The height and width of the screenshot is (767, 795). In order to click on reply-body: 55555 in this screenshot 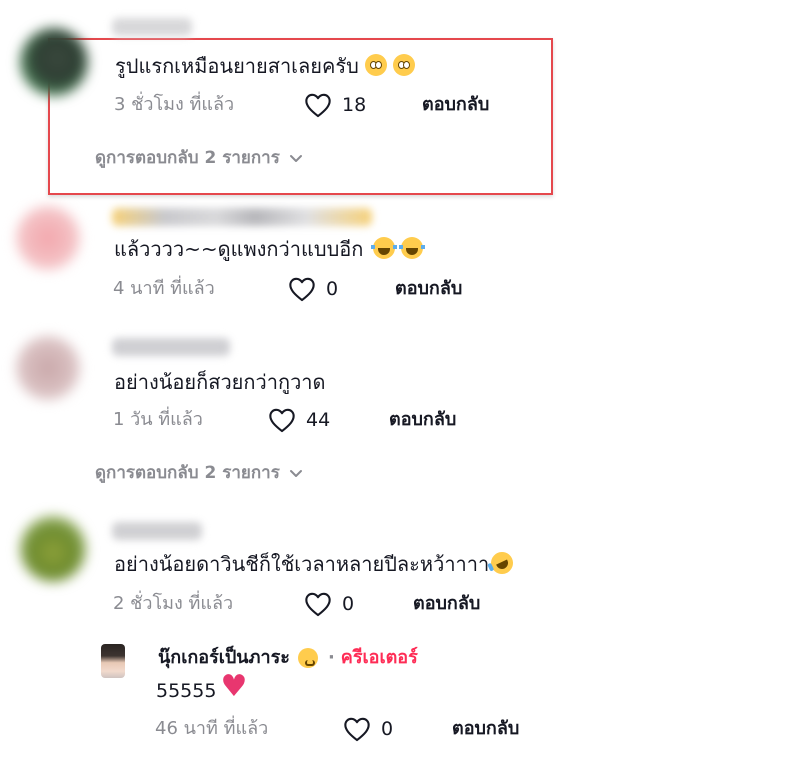, I will do `click(186, 691)`.